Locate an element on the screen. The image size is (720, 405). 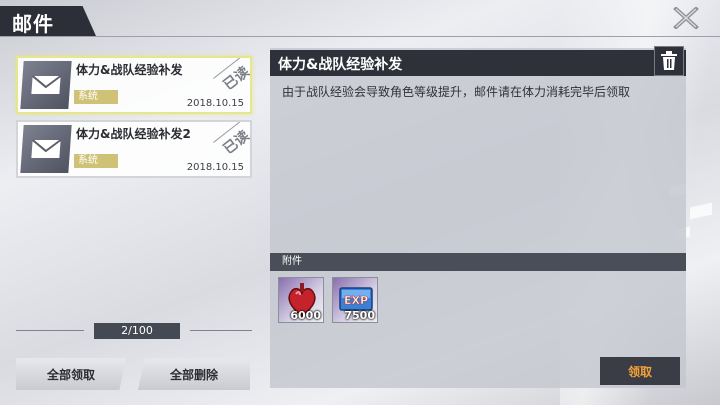
attachment-item: 6000 is located at coordinates (301, 300).